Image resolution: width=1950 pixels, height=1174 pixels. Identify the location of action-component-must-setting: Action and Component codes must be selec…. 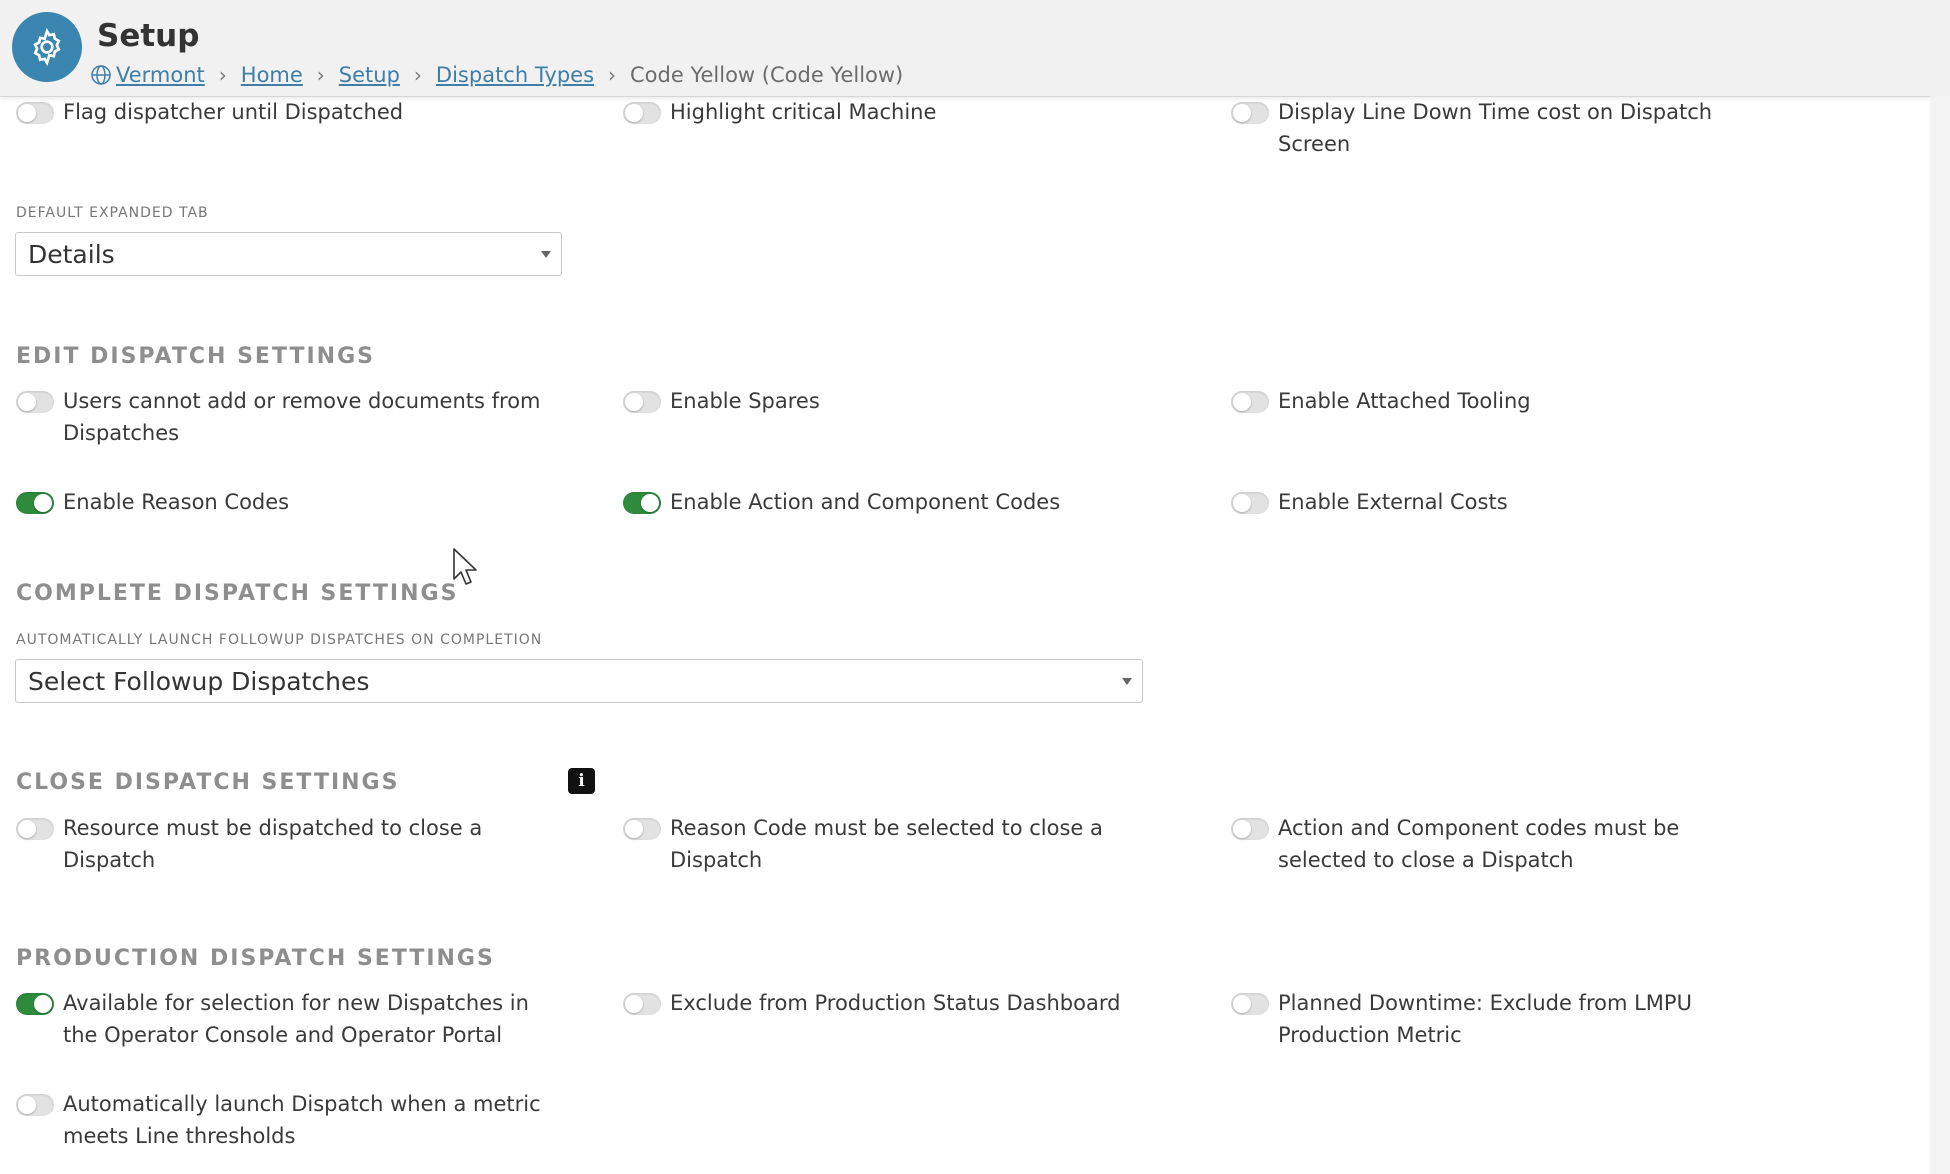
(1481, 846).